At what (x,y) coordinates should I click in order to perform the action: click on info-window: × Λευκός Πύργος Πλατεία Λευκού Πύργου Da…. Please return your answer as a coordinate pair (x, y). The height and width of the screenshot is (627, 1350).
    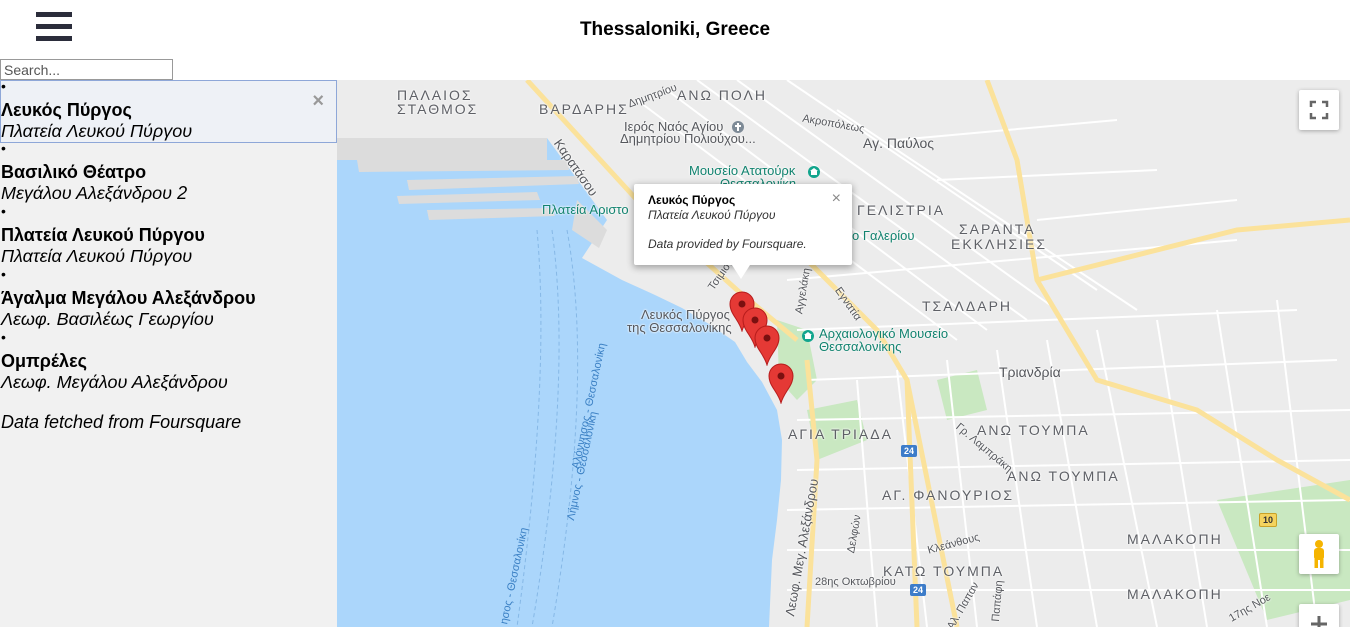
    Looking at the image, I should click on (743, 231).